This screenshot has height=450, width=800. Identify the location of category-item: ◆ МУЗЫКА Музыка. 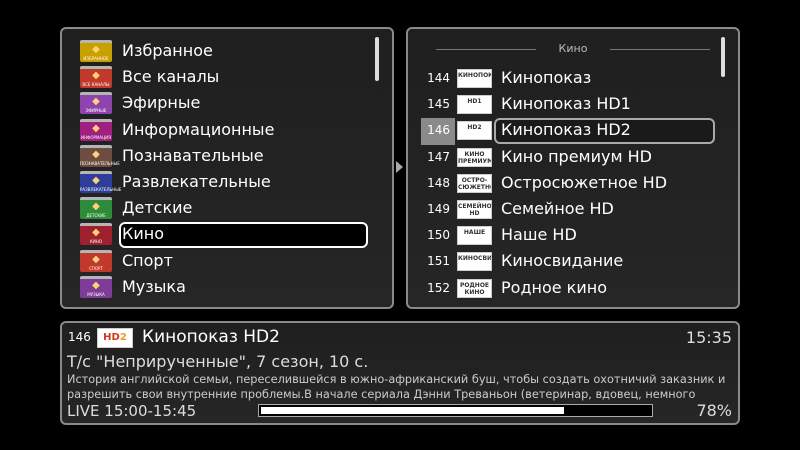
(225, 287).